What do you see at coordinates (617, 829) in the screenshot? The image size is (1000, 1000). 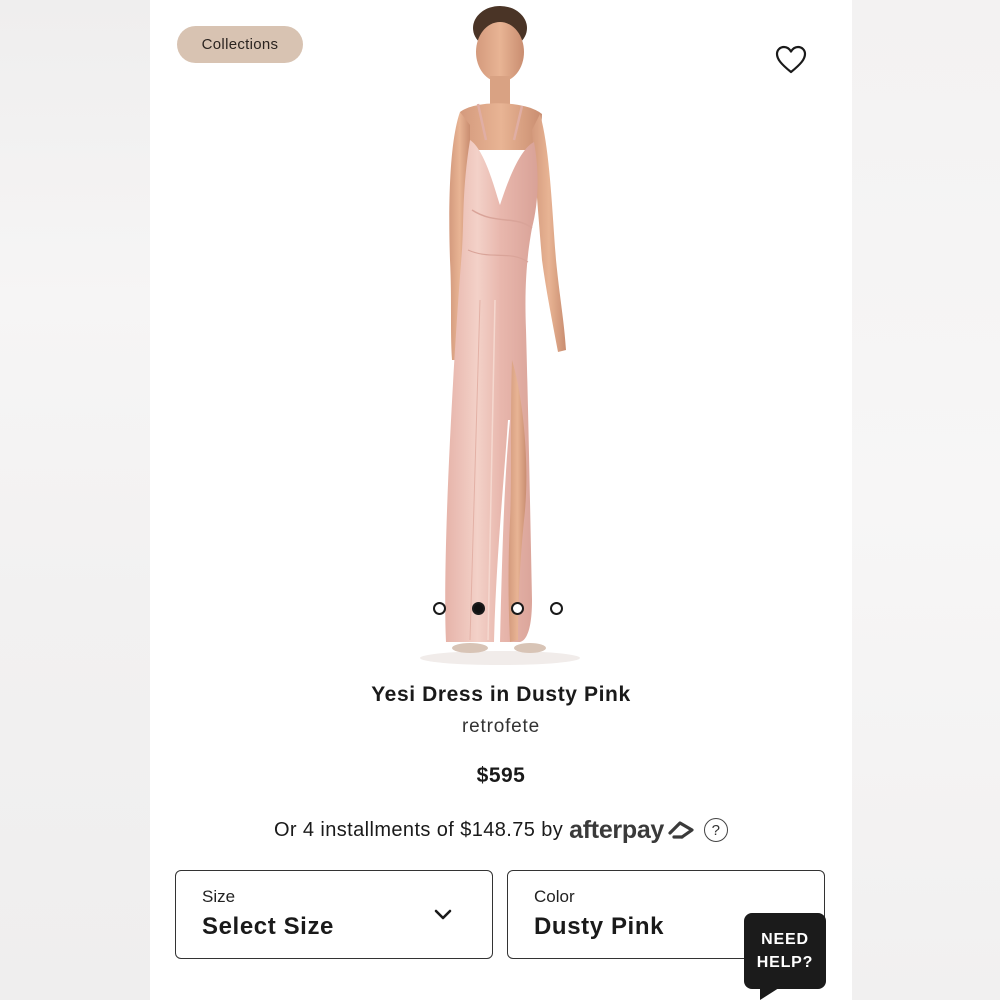 I see `afterpay-logo: afterpay` at bounding box center [617, 829].